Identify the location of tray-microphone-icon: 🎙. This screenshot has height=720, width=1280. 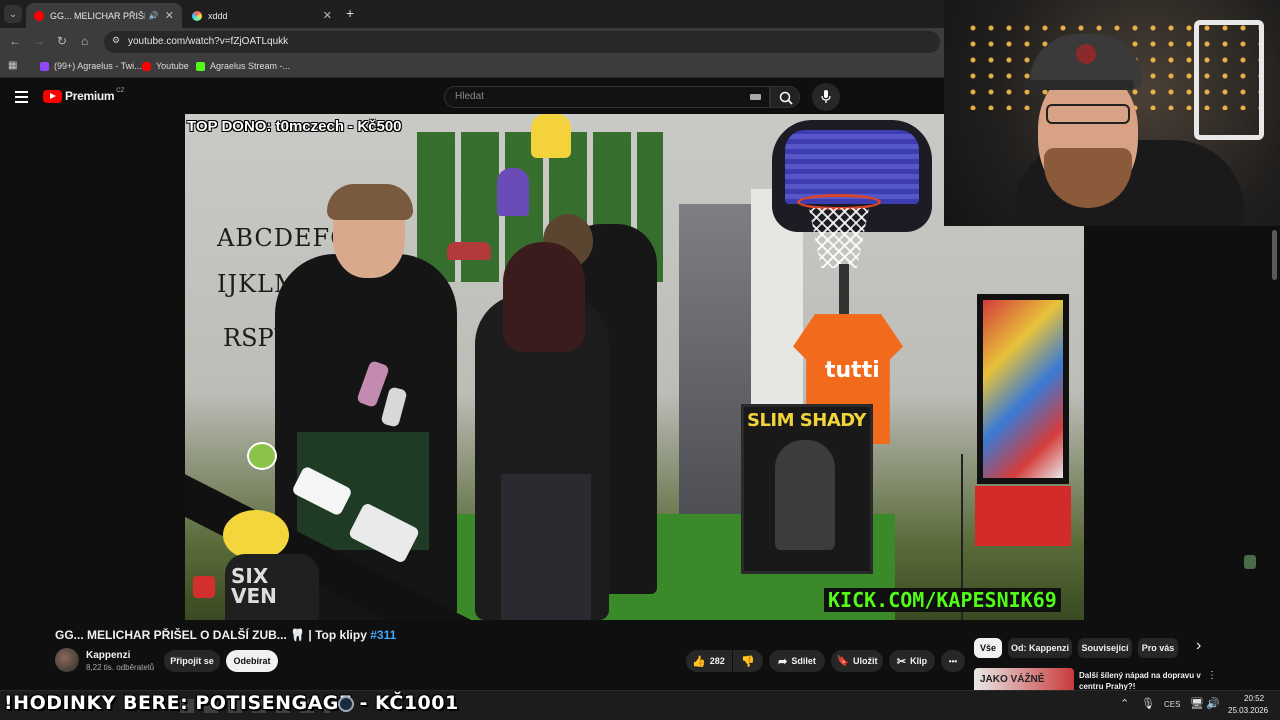
(1148, 703).